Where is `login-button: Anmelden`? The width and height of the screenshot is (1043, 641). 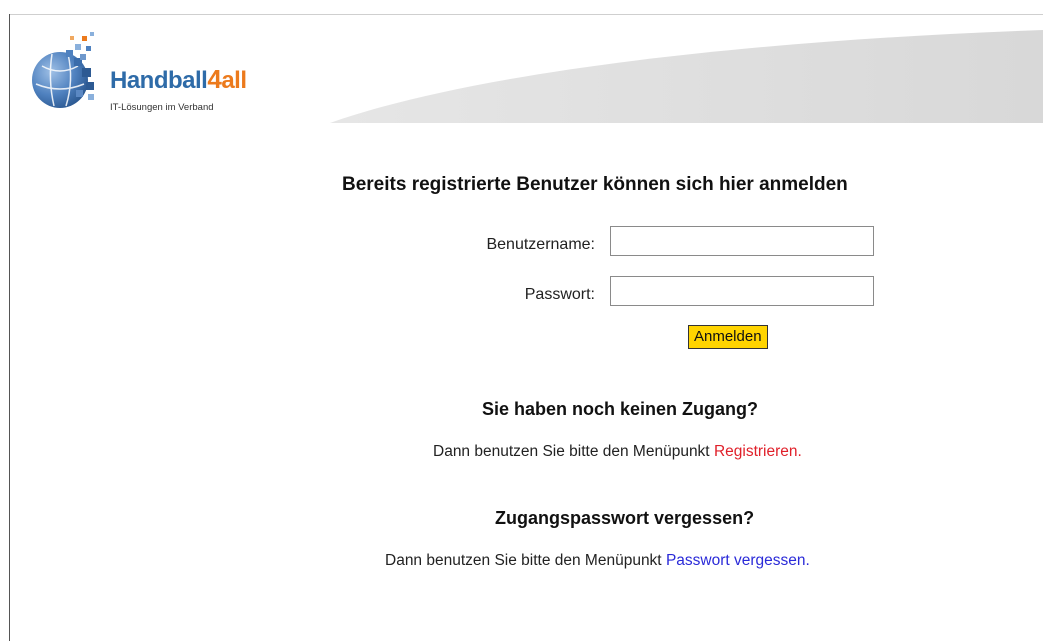 login-button: Anmelden is located at coordinates (728, 337).